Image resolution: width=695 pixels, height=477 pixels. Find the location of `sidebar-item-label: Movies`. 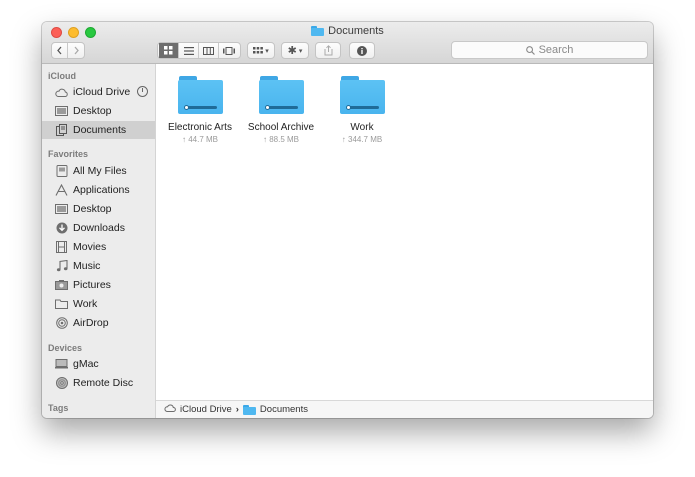

sidebar-item-label: Movies is located at coordinates (90, 247).